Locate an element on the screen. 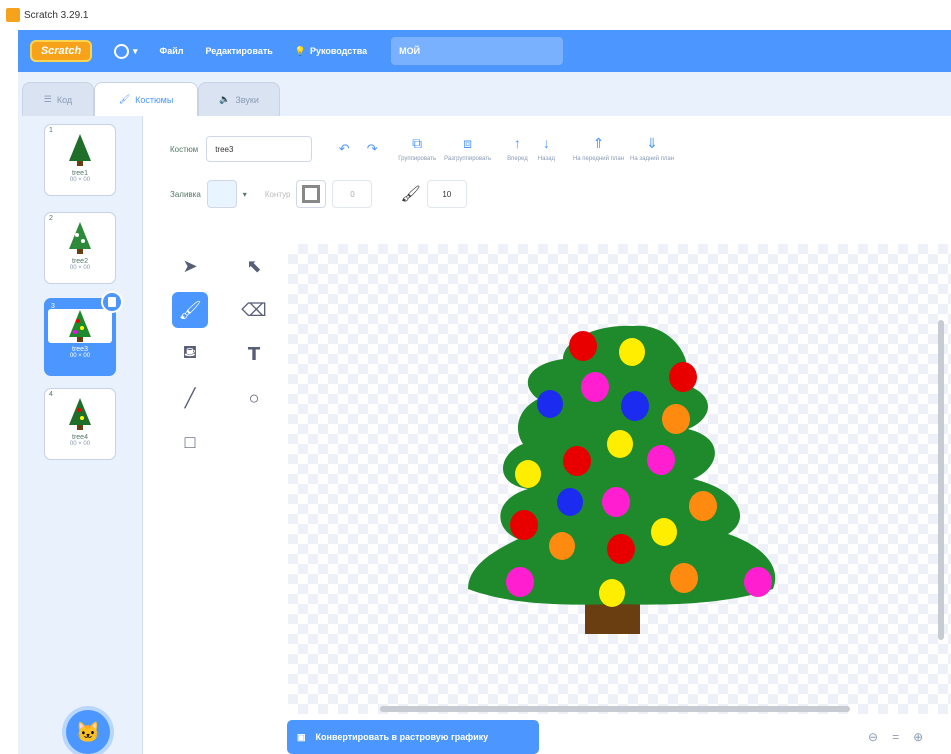  convert-to-bitmap-button: ▣ Конвертировать в растровую графику is located at coordinates (413, 737).